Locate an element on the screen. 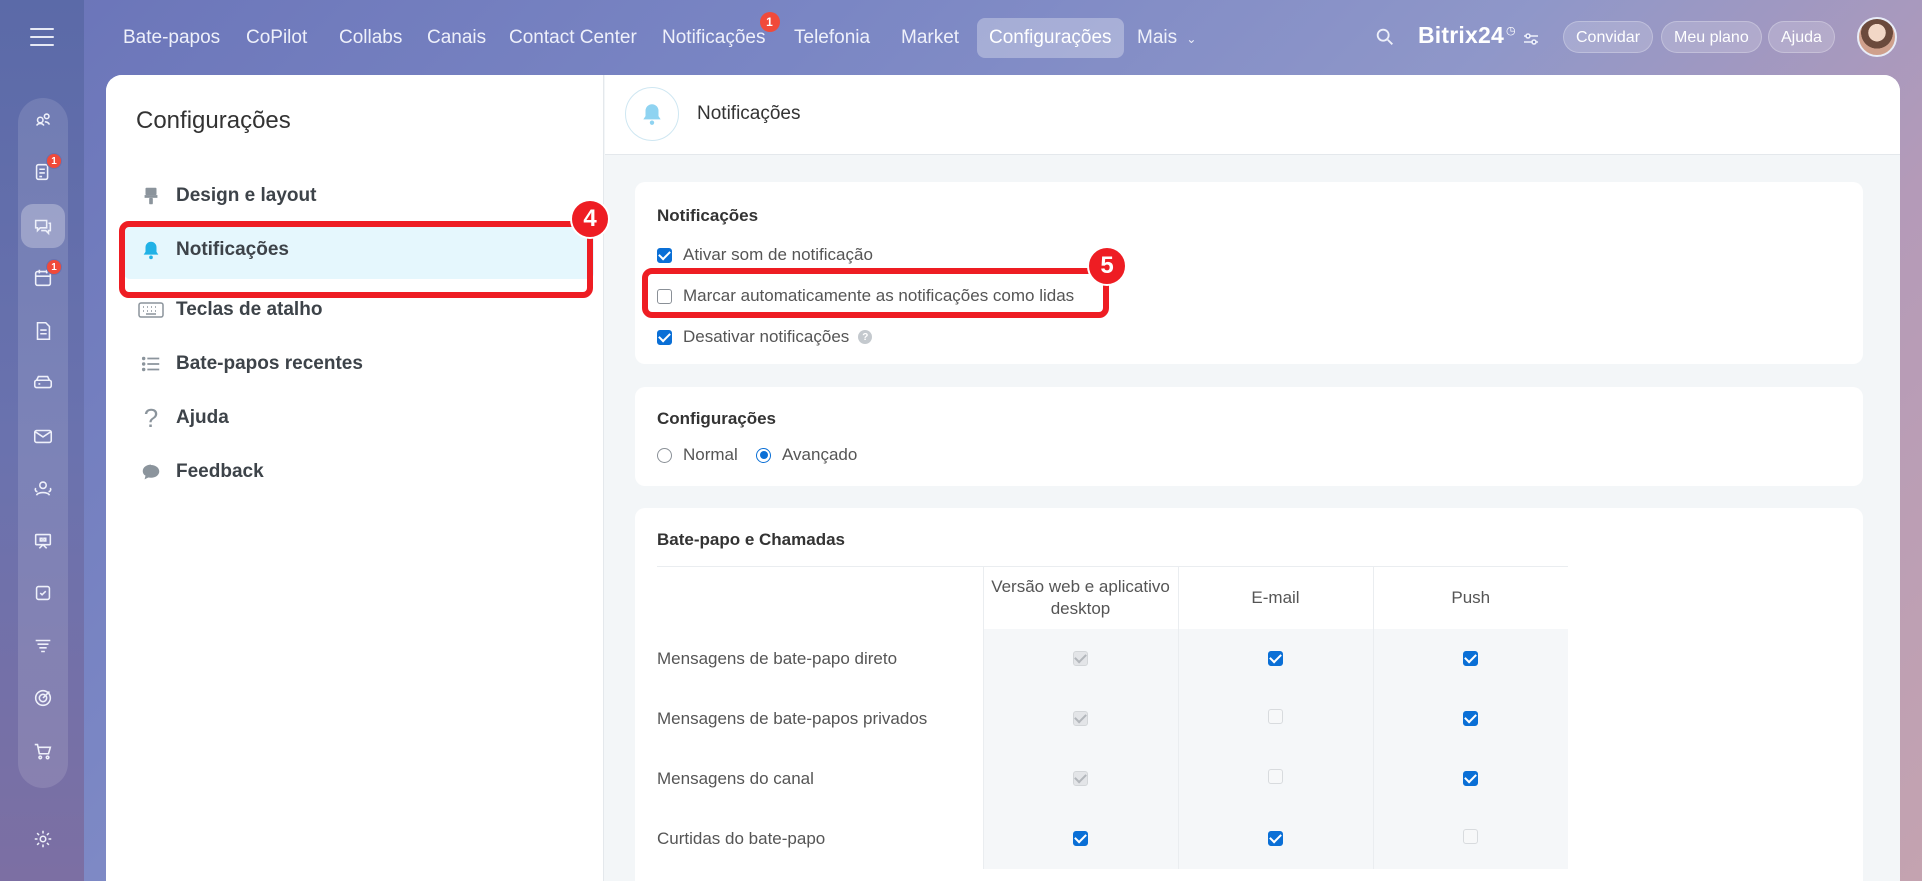  sidebar-item-design: Design e layout is located at coordinates (359, 196).